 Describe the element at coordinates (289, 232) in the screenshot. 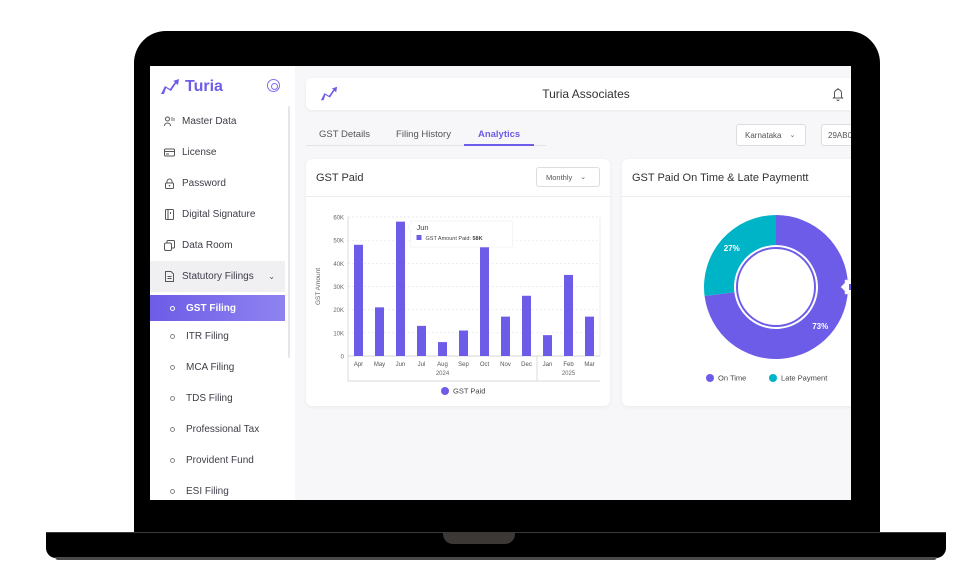

I see `sidebar-scrollbar` at that location.